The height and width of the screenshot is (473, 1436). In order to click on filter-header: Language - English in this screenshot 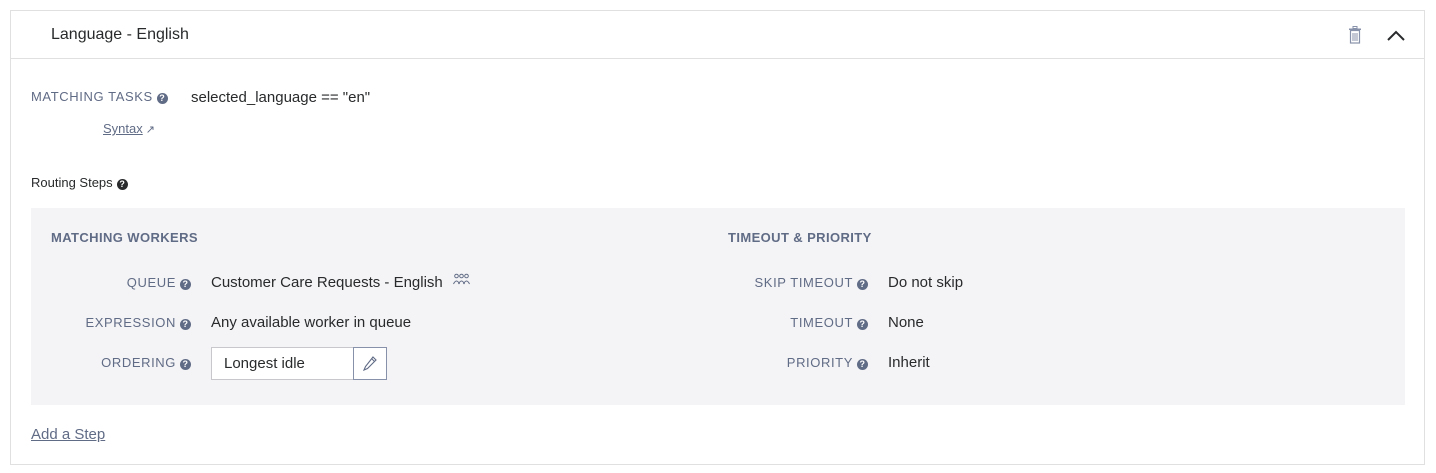, I will do `click(717, 35)`.